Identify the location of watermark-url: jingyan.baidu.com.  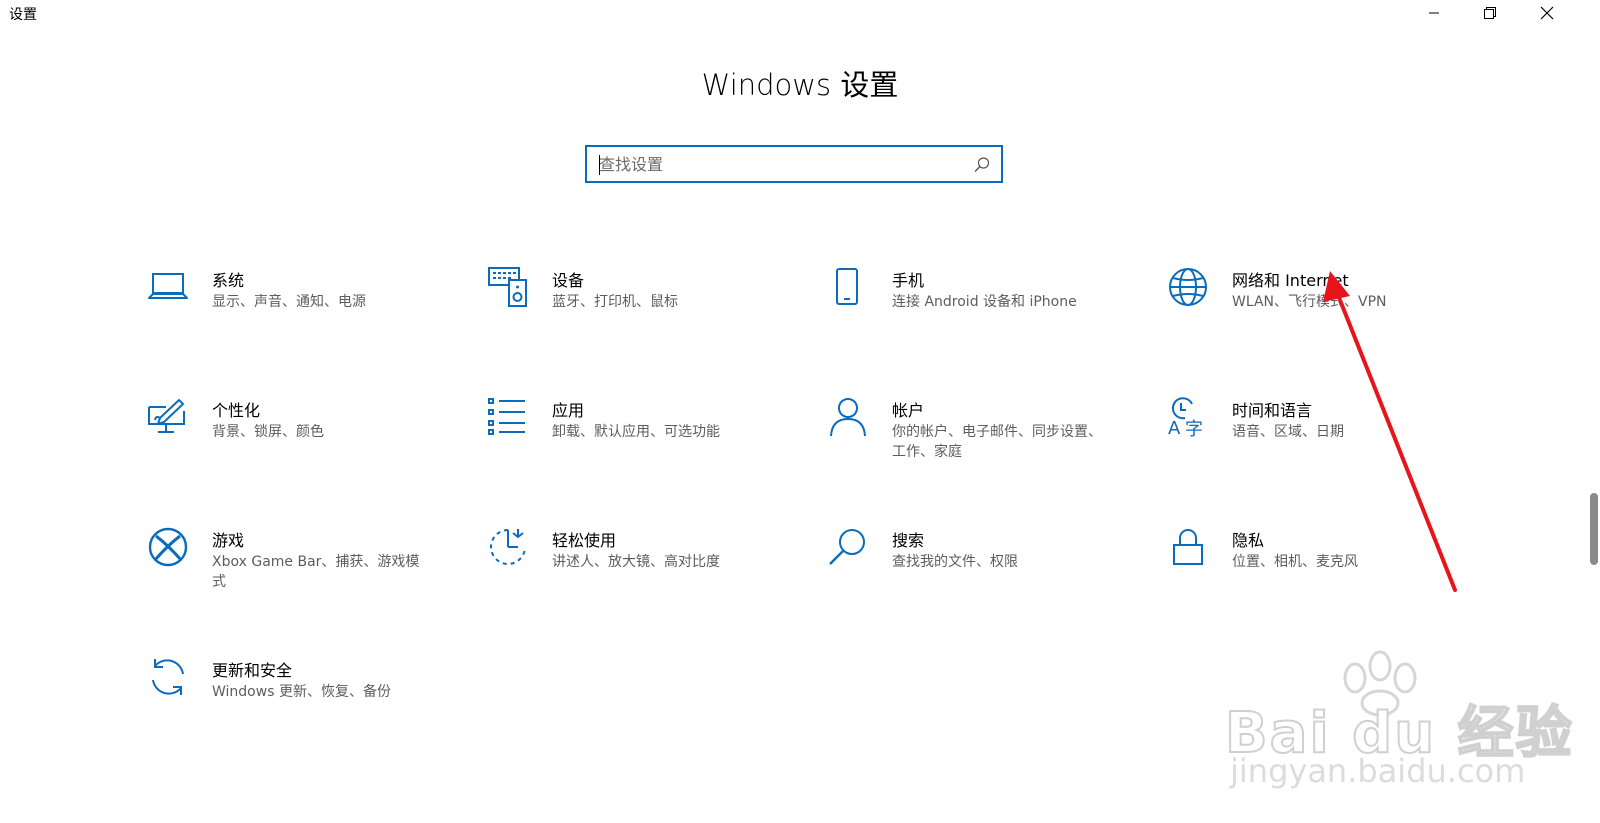
(1378, 771).